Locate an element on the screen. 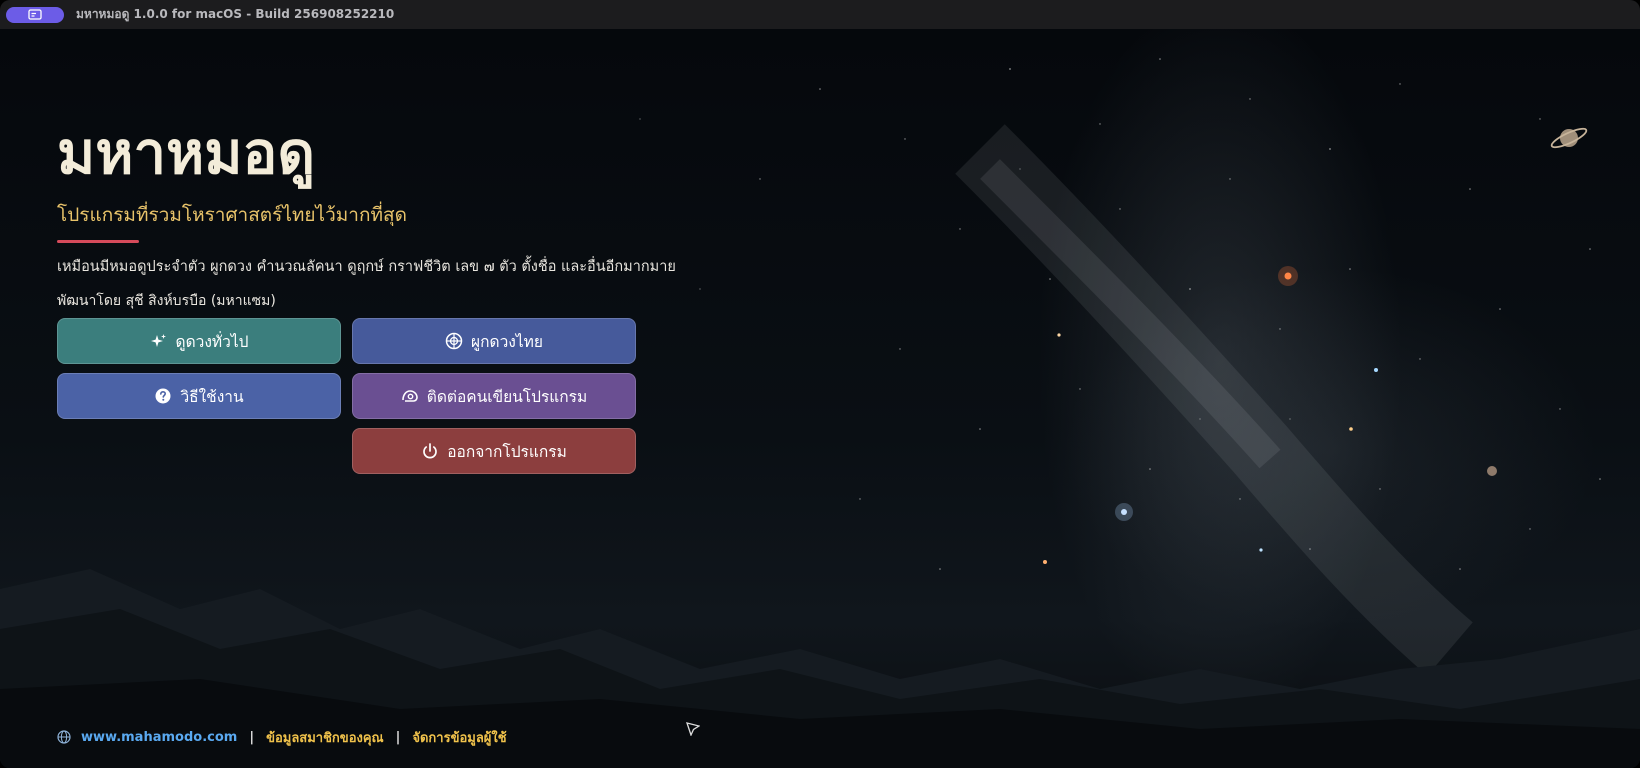  power-icon is located at coordinates (430, 451).